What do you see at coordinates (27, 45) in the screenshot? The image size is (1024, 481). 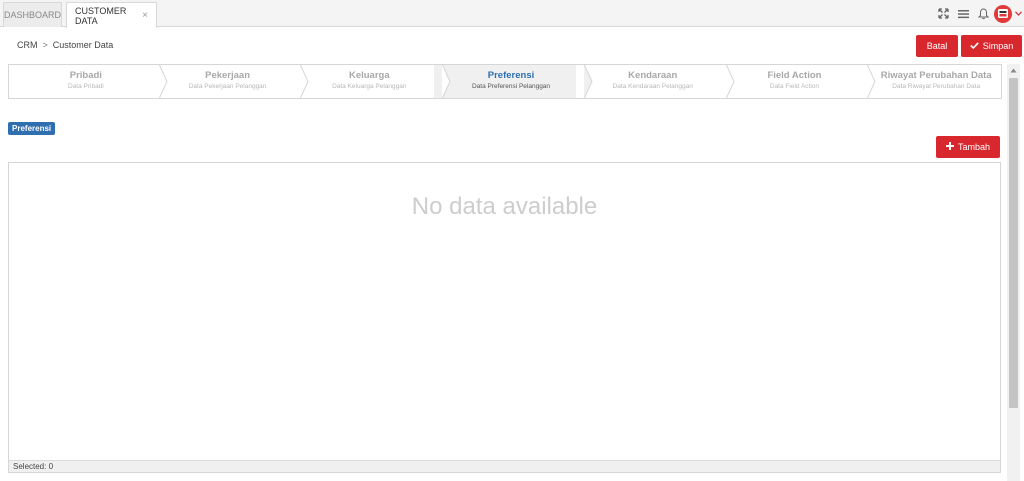 I see `breadcrumb-root: CRM` at bounding box center [27, 45].